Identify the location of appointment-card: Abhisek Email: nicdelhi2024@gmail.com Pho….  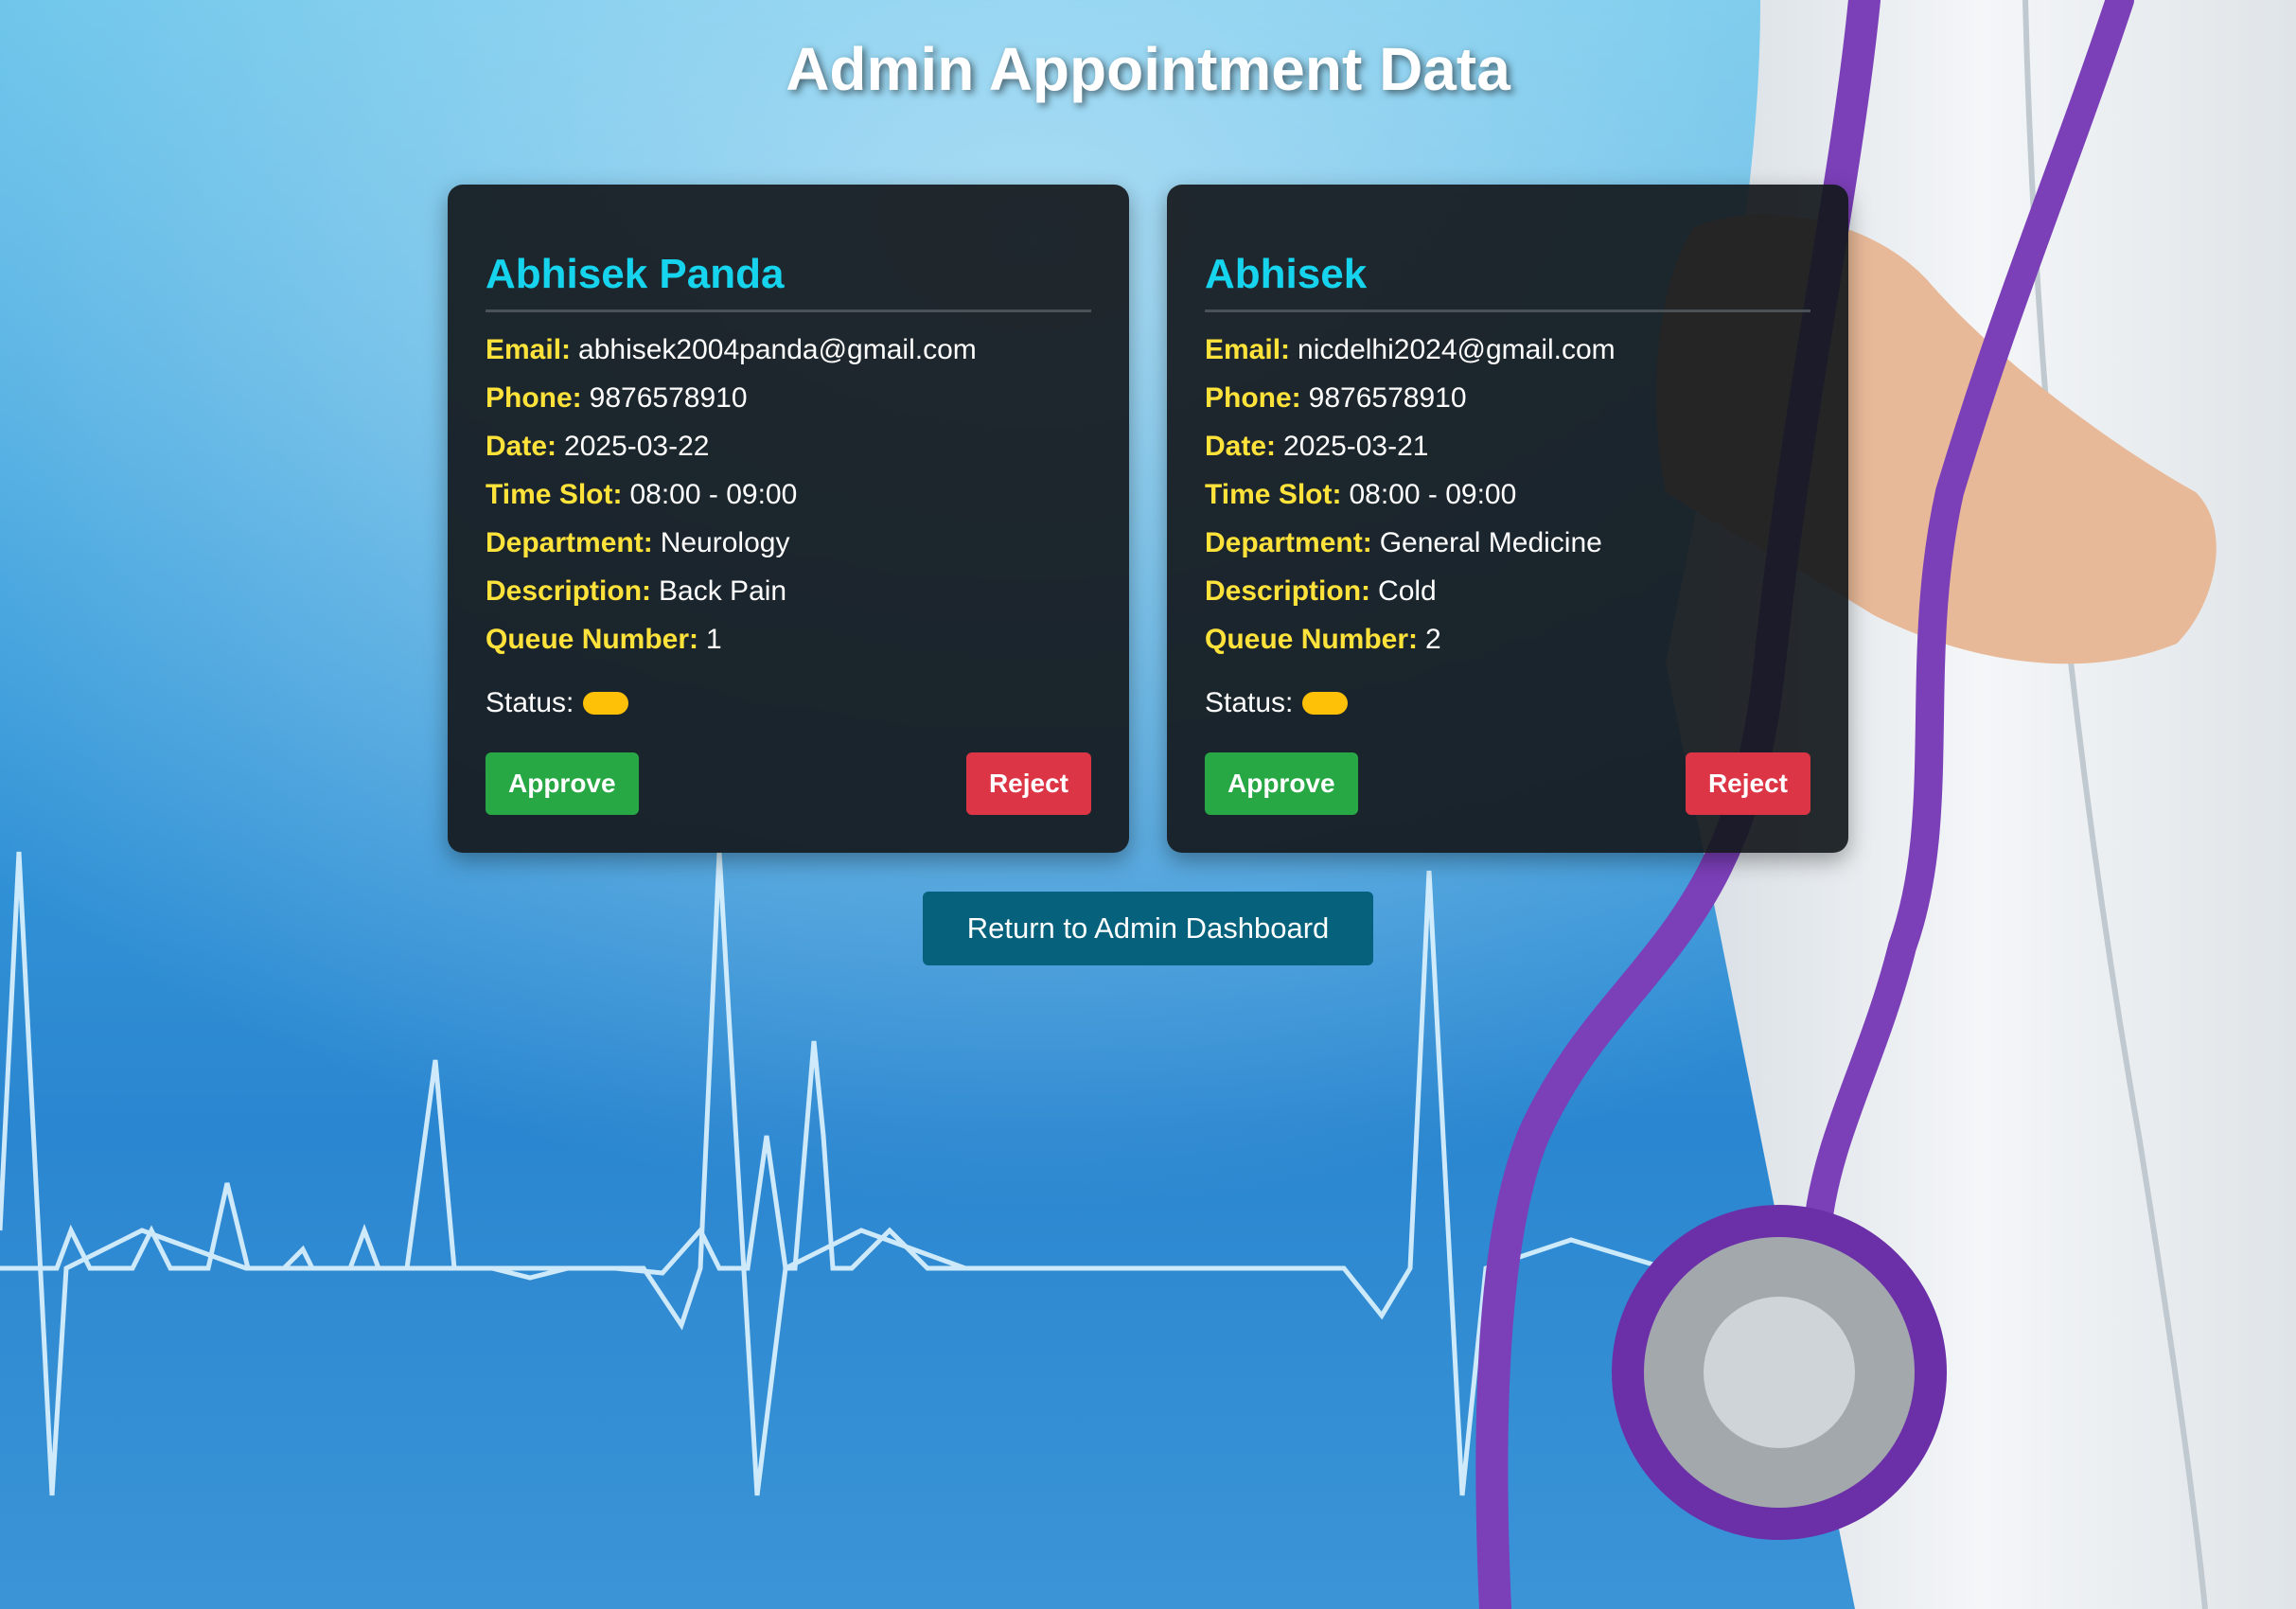
(1507, 519).